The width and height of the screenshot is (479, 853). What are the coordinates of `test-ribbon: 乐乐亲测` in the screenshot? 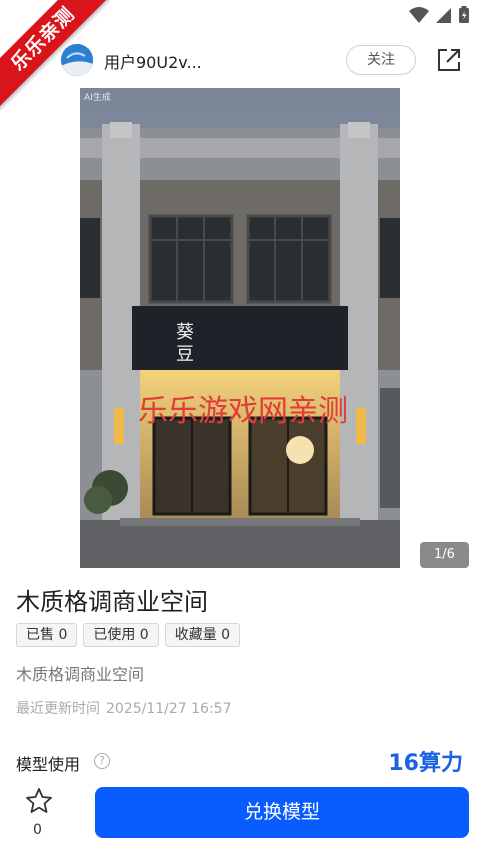 It's located at (55, 55).